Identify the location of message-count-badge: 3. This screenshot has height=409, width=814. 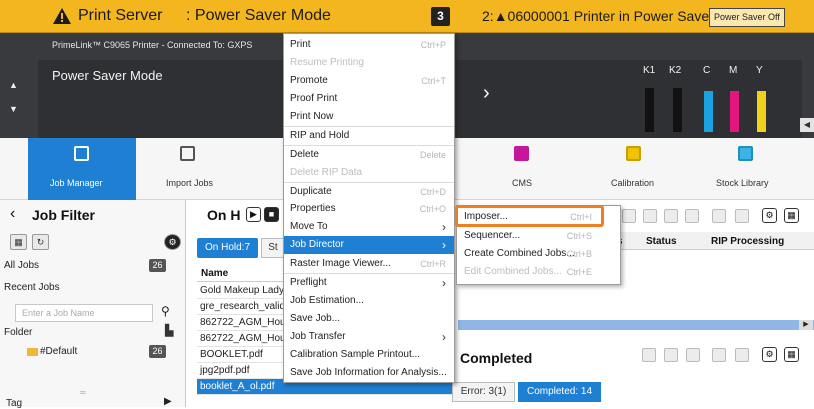
(440, 16).